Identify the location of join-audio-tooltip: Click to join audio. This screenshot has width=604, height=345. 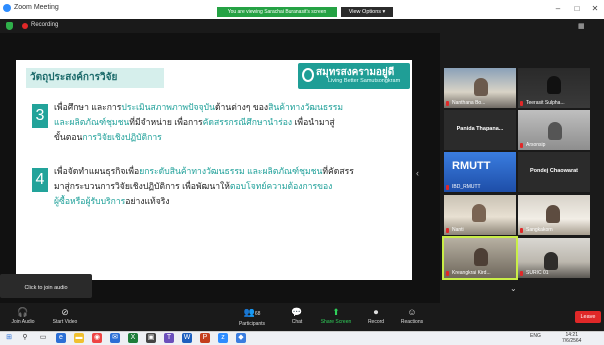
(46, 286).